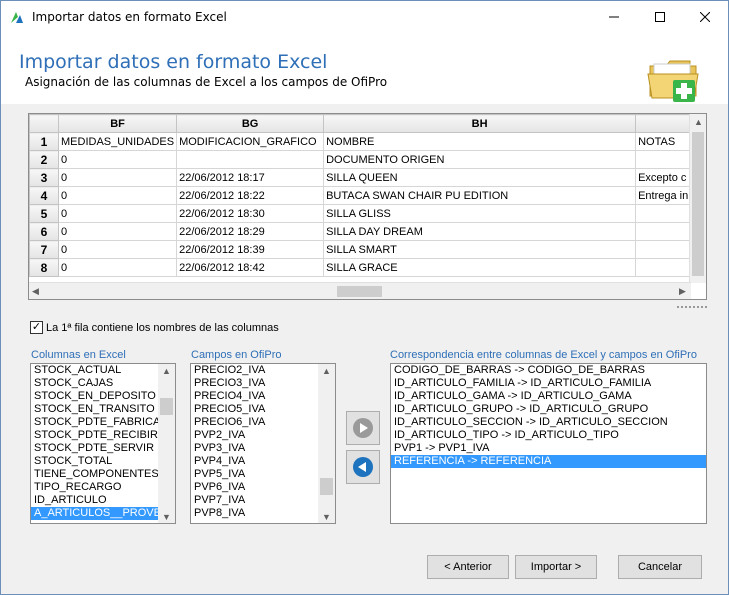 This screenshot has width=729, height=595. I want to click on grid-vertical-scrollbar: ▲, so click(697, 198).